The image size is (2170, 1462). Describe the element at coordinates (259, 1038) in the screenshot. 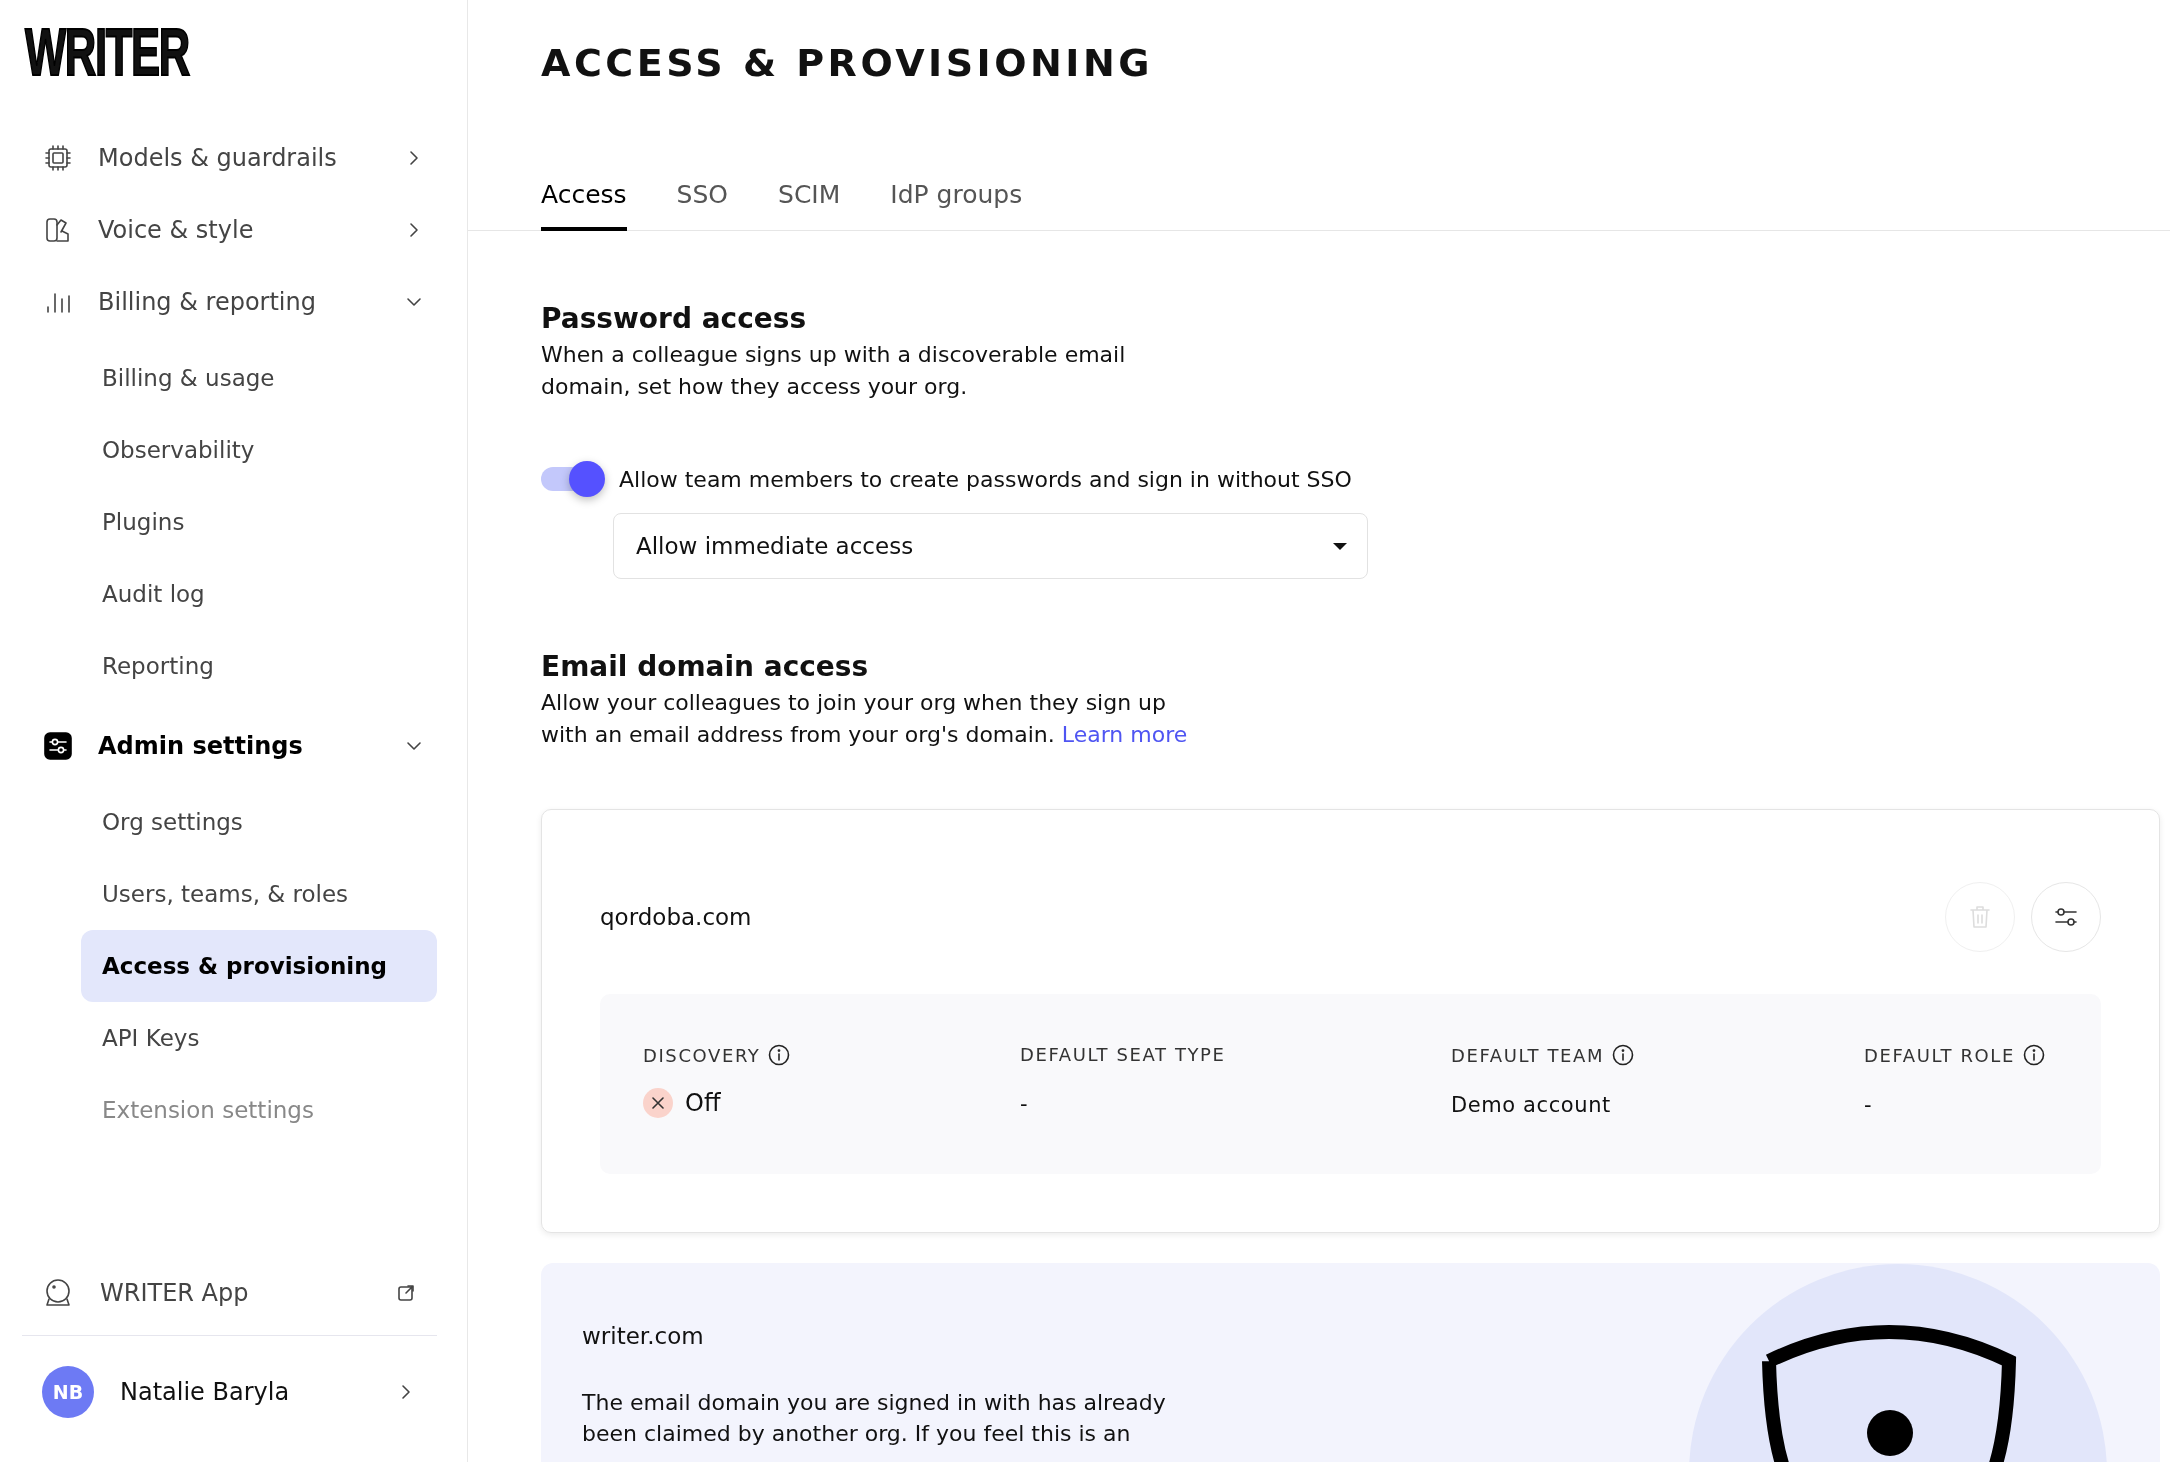

I see `nav-subitem: API Keys` at that location.